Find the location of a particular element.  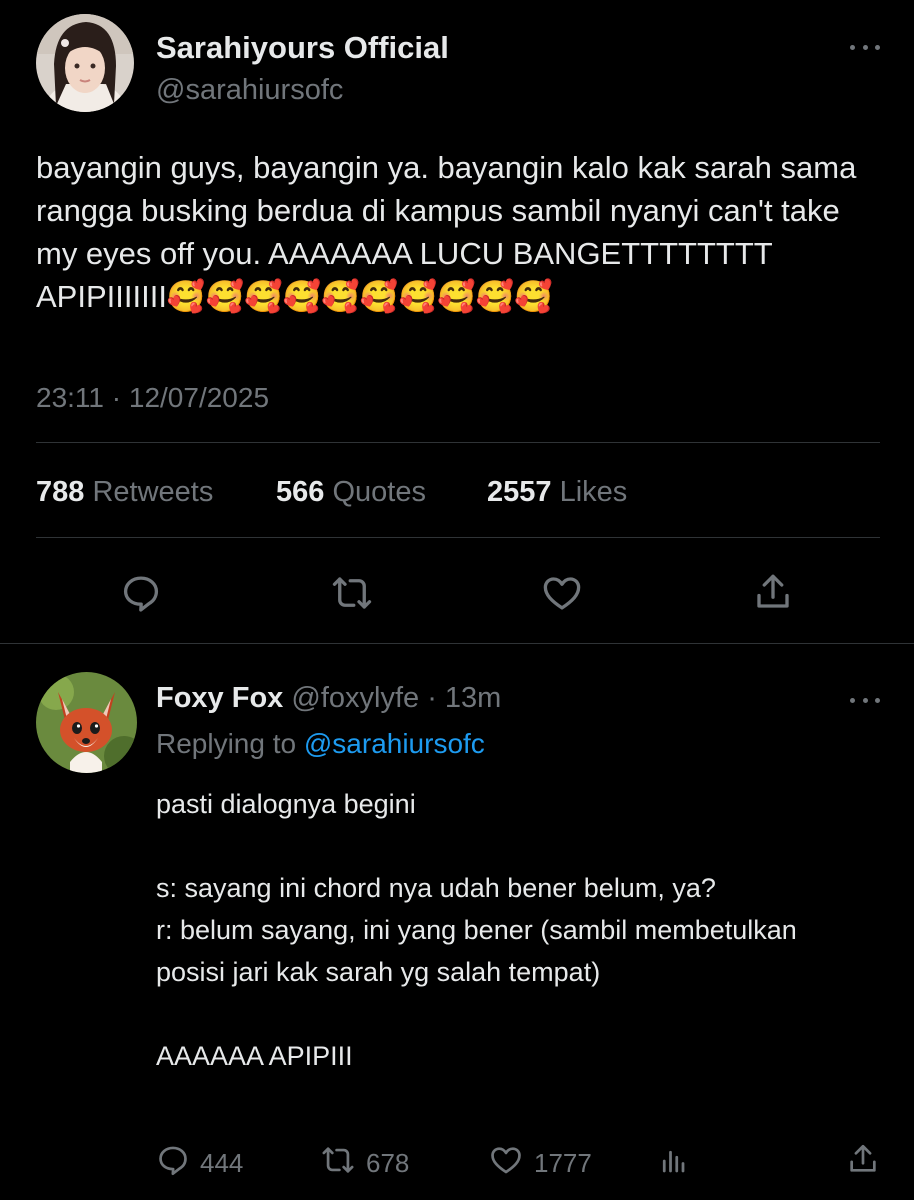

quotes-count: 566 is located at coordinates (300, 492).